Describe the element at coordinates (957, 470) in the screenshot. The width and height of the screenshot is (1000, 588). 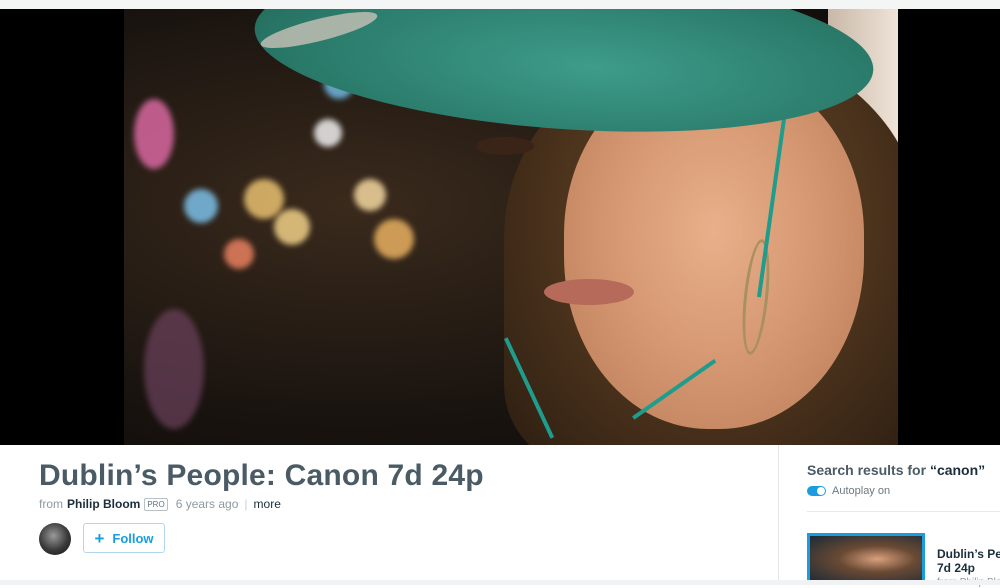
I see `search-query: “canon”` at that location.